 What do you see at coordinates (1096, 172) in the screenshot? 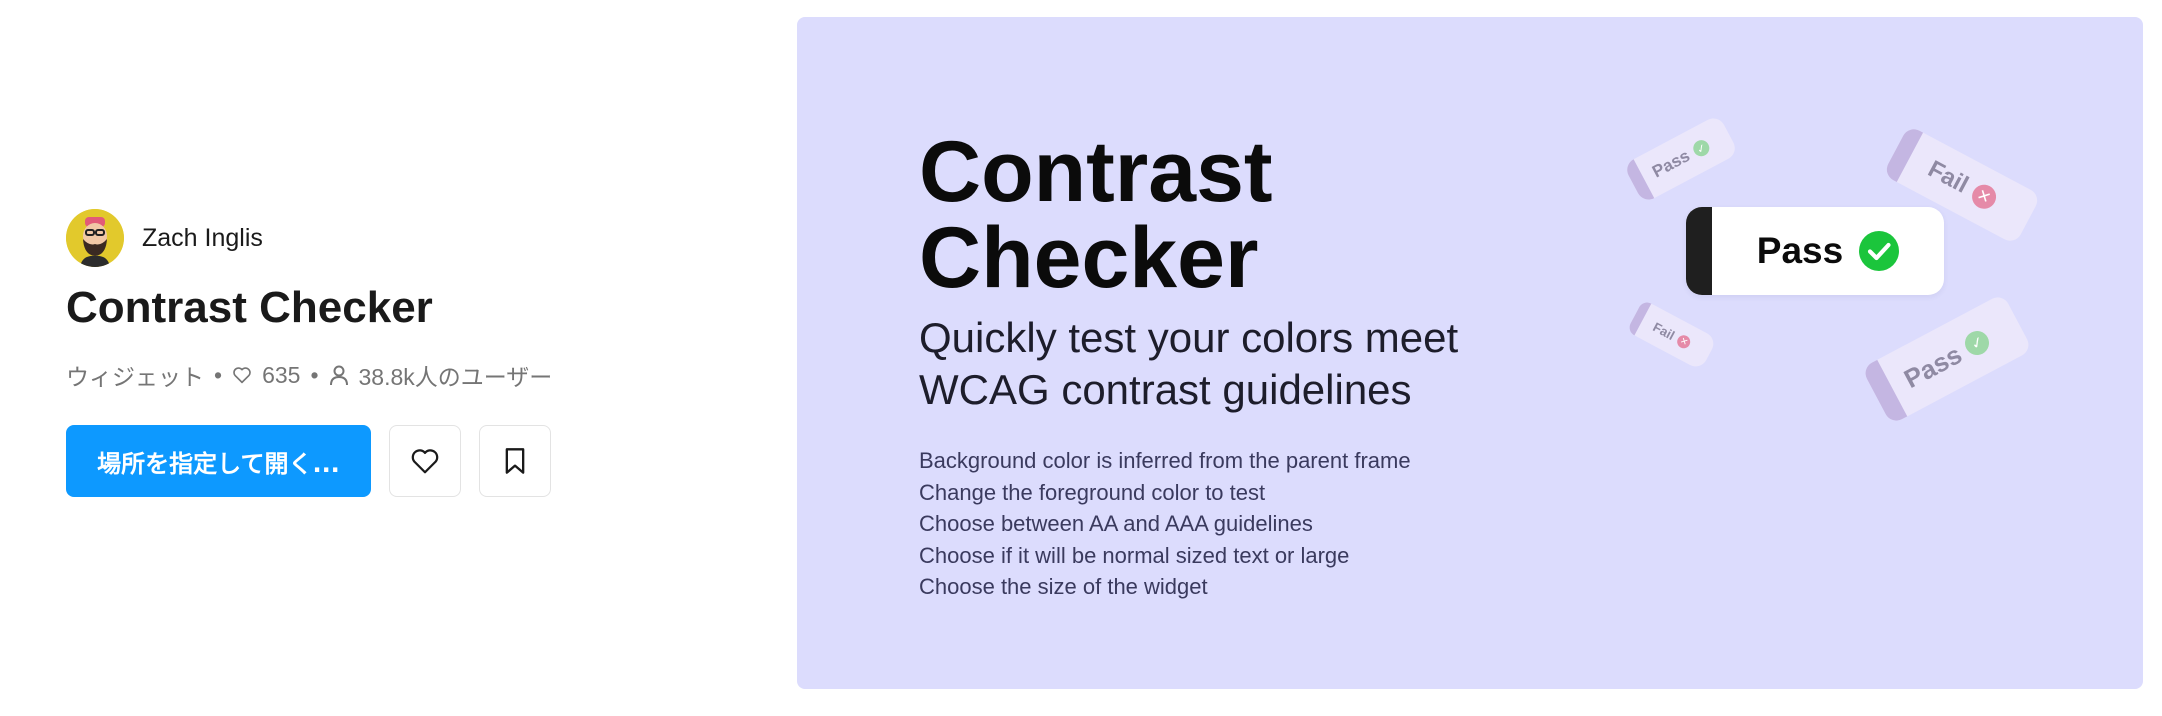
I see `banner-title-line: Contrast` at bounding box center [1096, 172].